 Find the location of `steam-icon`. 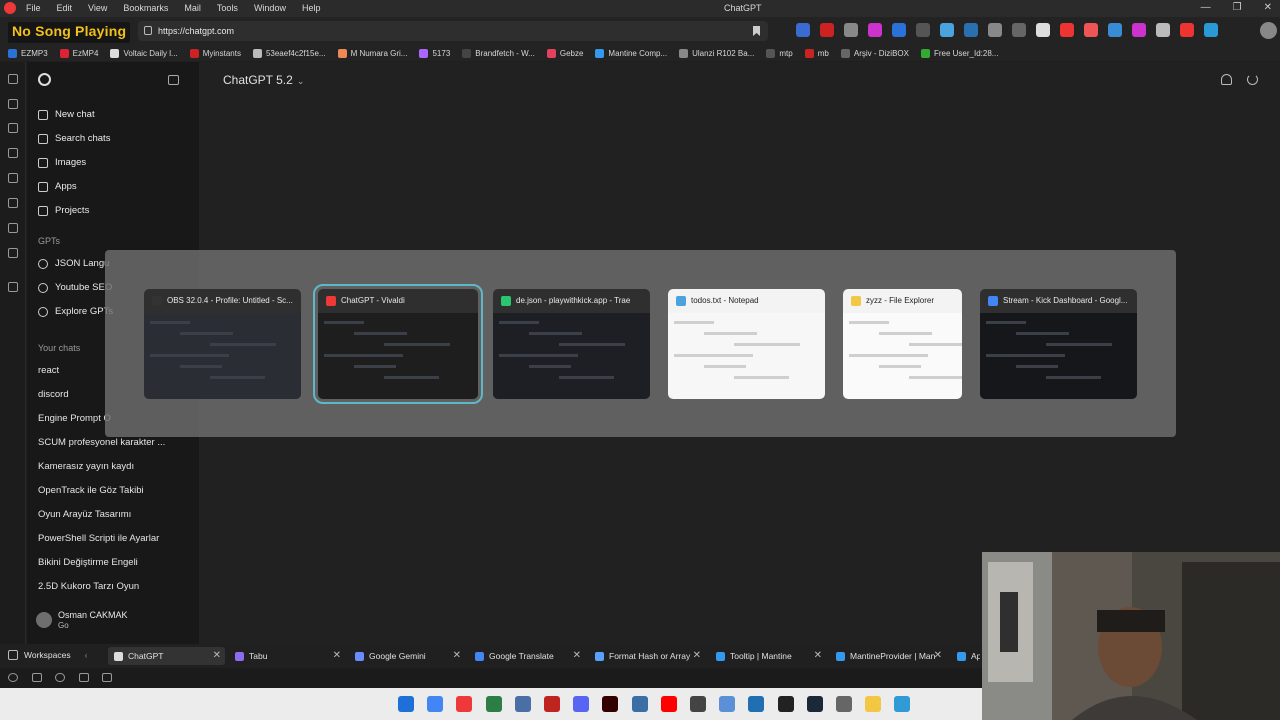

steam-icon is located at coordinates (814, 704).